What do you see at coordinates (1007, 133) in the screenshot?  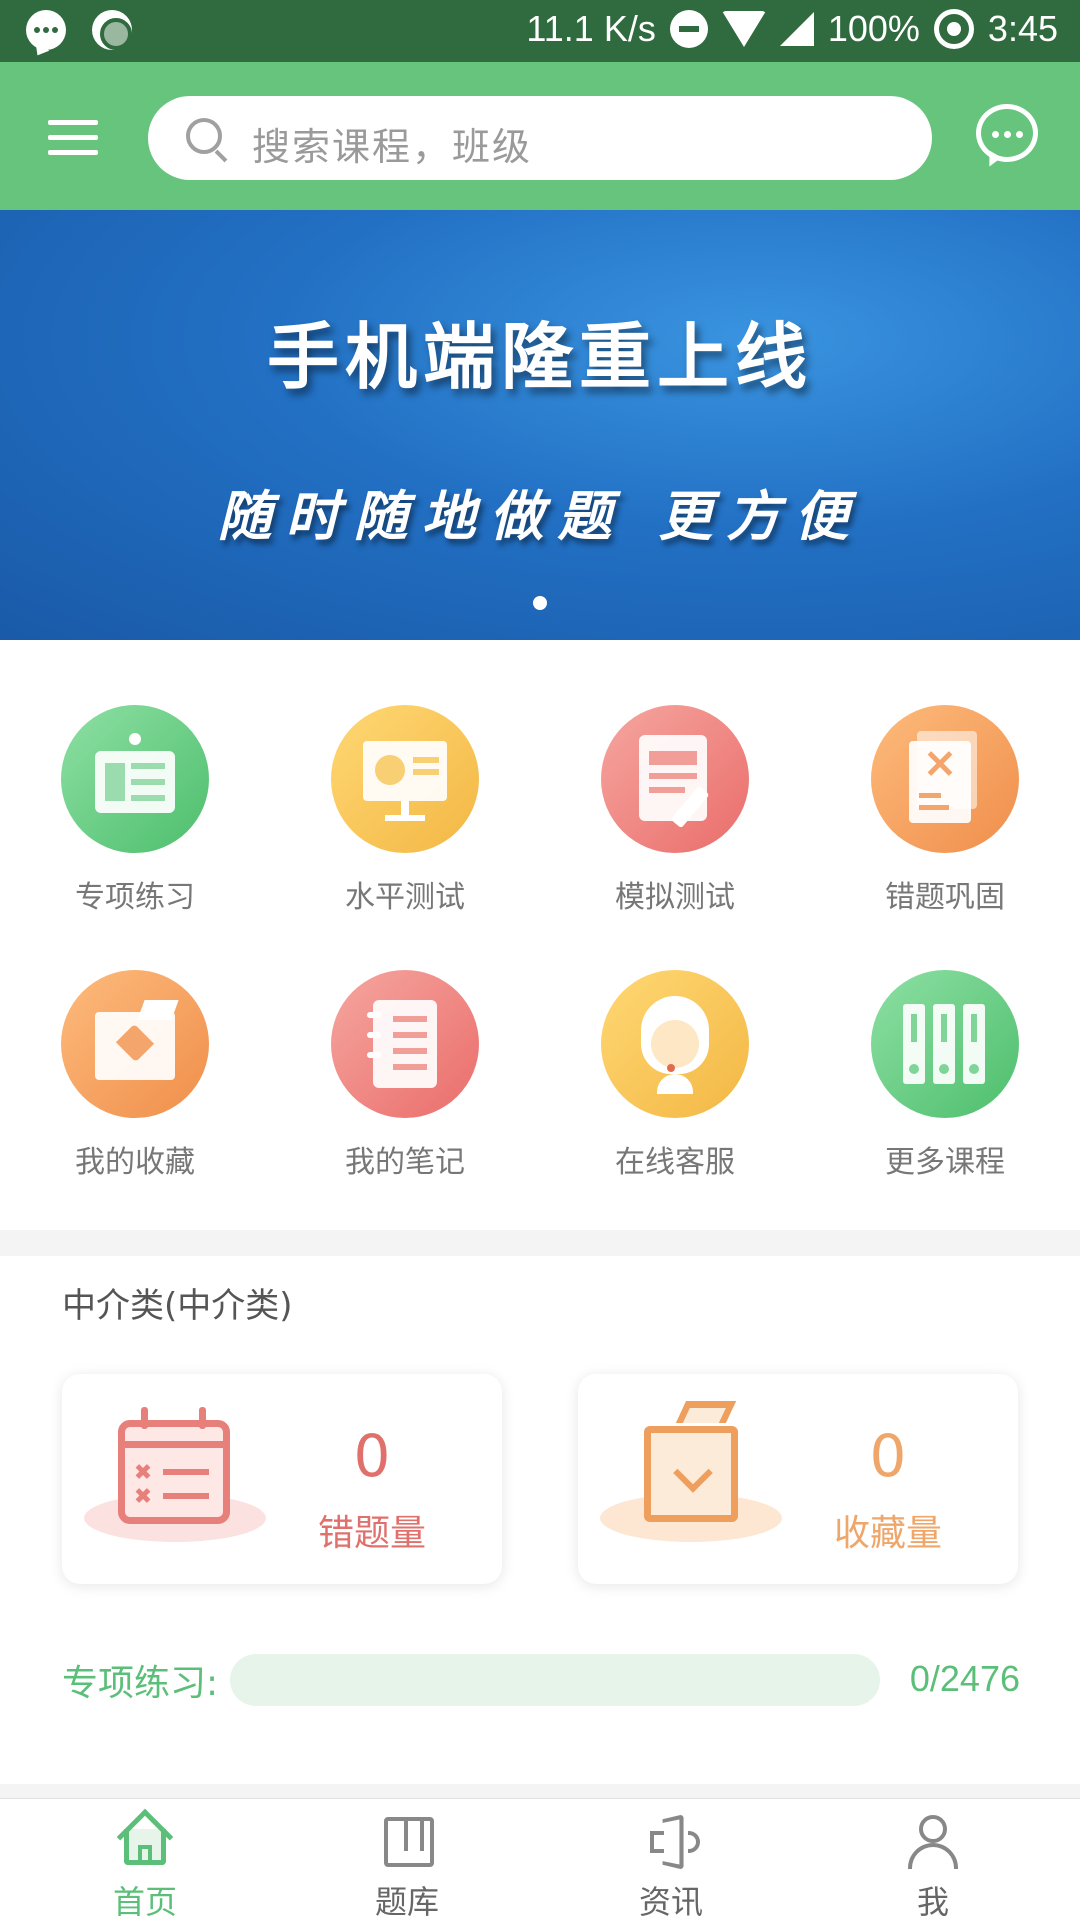 I see `chat-message-icon` at bounding box center [1007, 133].